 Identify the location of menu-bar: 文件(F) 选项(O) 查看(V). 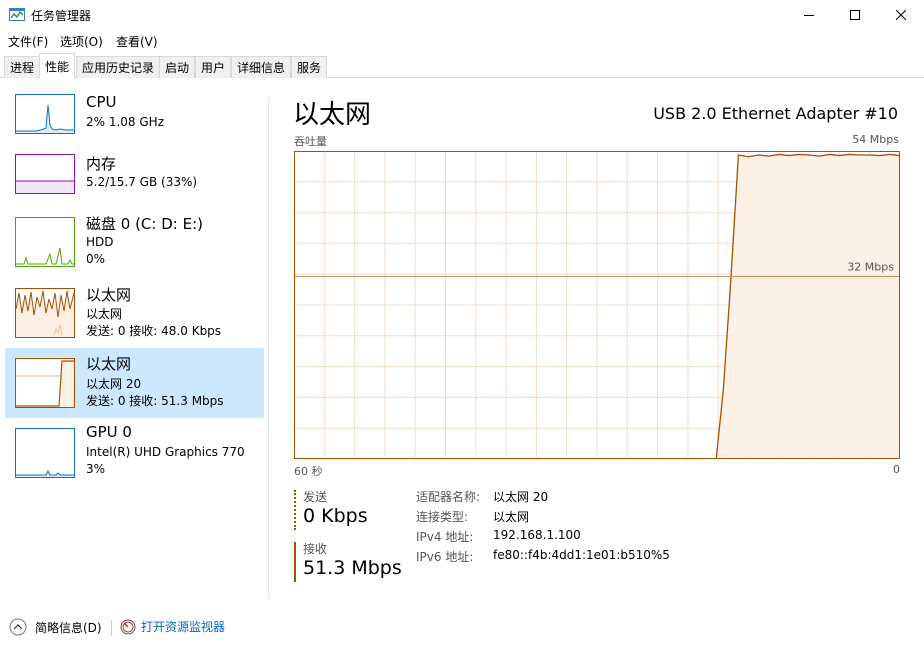
(462, 40).